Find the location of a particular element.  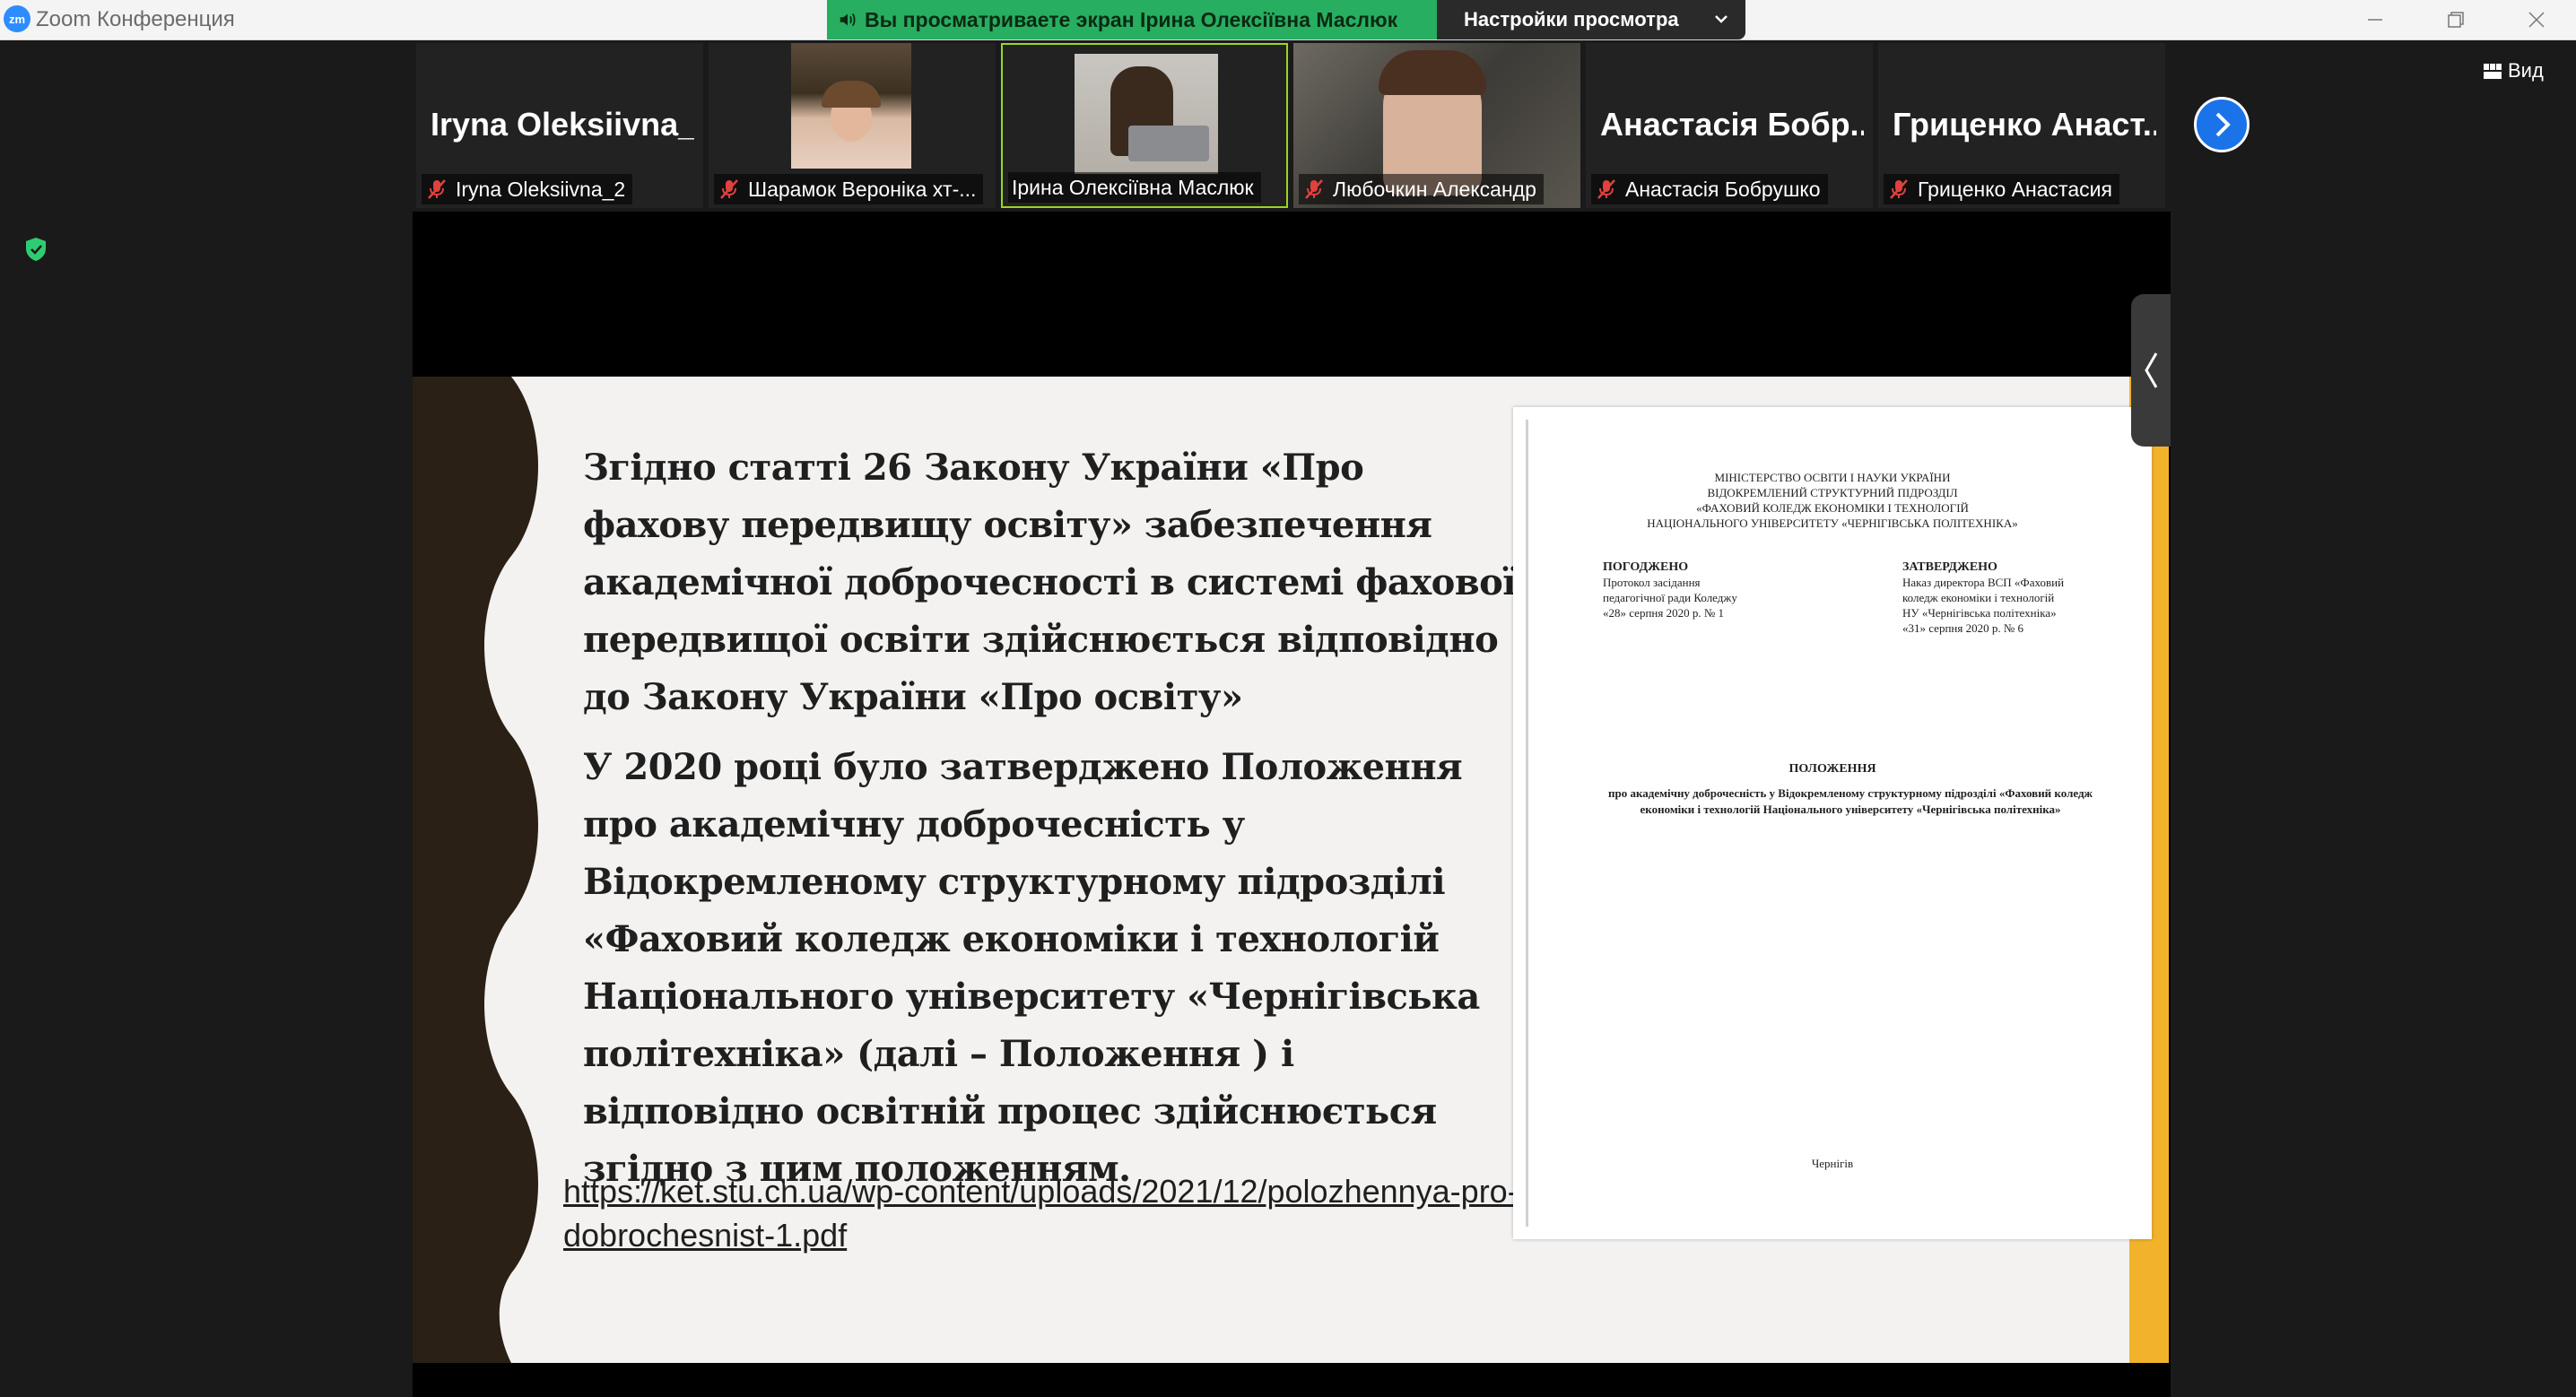

view-layout-label: Вид is located at coordinates (2526, 70).